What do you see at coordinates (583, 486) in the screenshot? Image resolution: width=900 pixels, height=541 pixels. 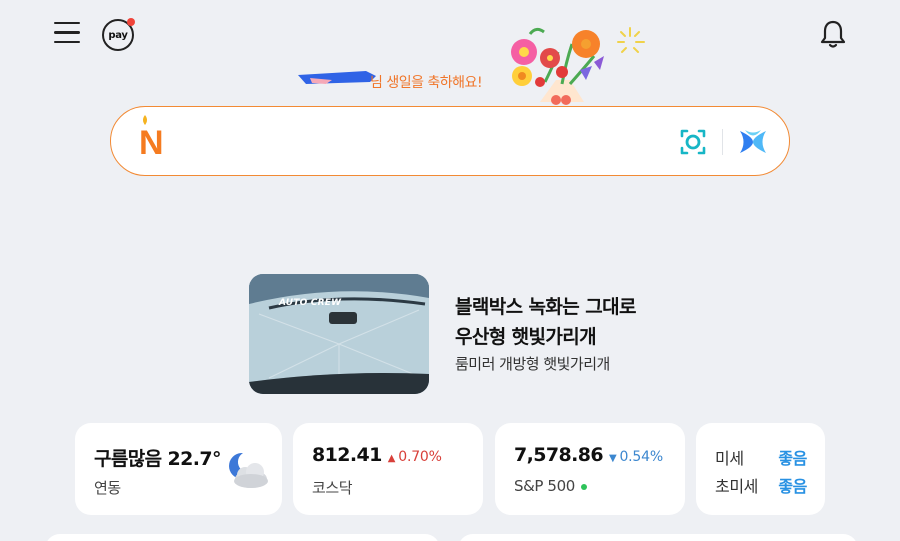 I see `market-open-dot` at bounding box center [583, 486].